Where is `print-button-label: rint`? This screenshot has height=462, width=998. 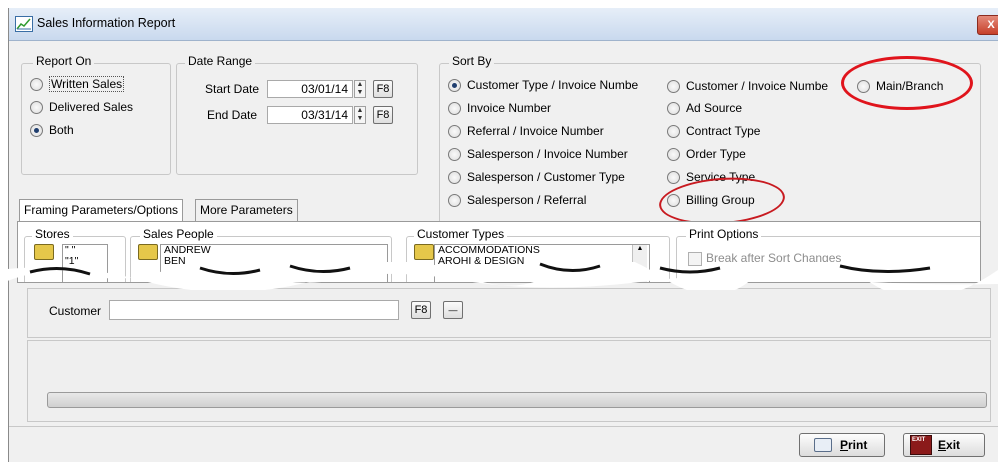 print-button-label: rint is located at coordinates (858, 445).